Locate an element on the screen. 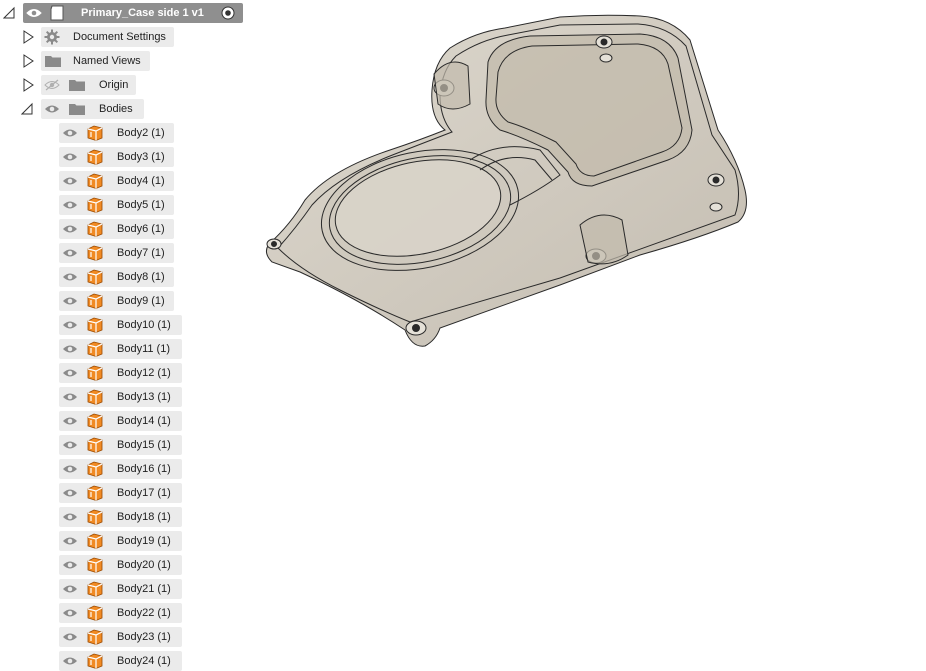 This screenshot has height=671, width=926. component-icon is located at coordinates (57, 13).